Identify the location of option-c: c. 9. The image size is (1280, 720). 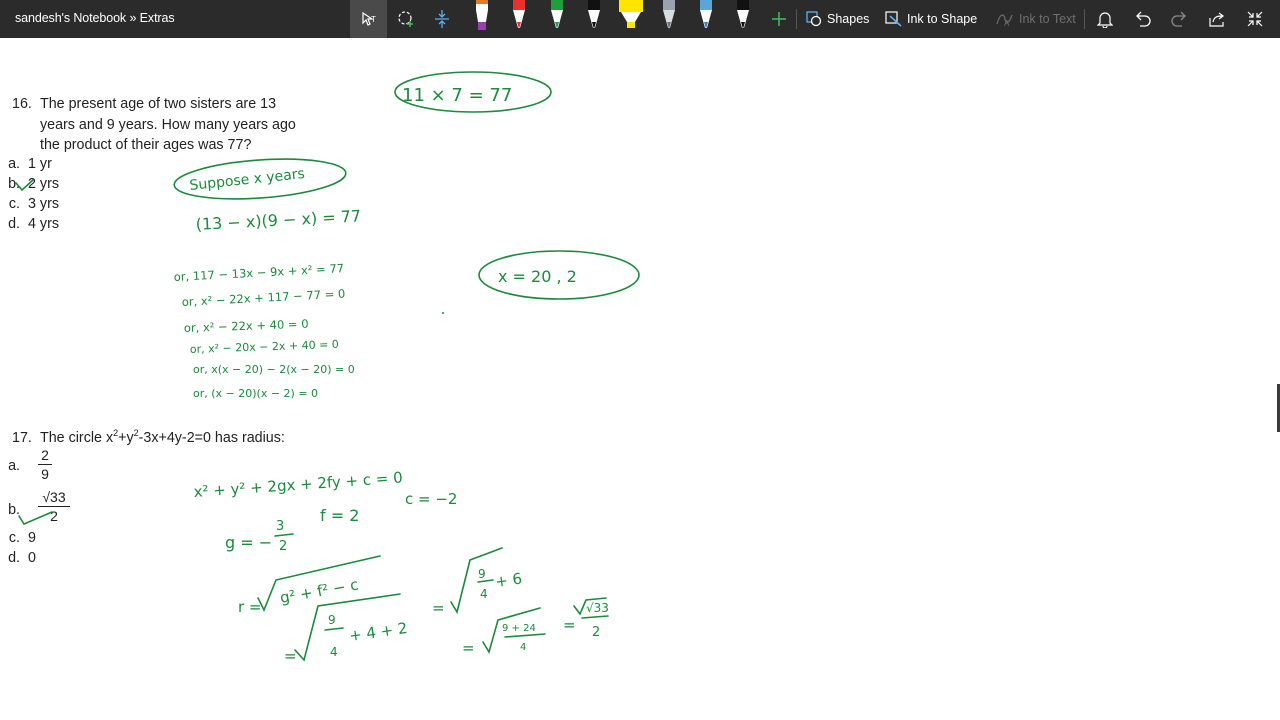
(18, 538).